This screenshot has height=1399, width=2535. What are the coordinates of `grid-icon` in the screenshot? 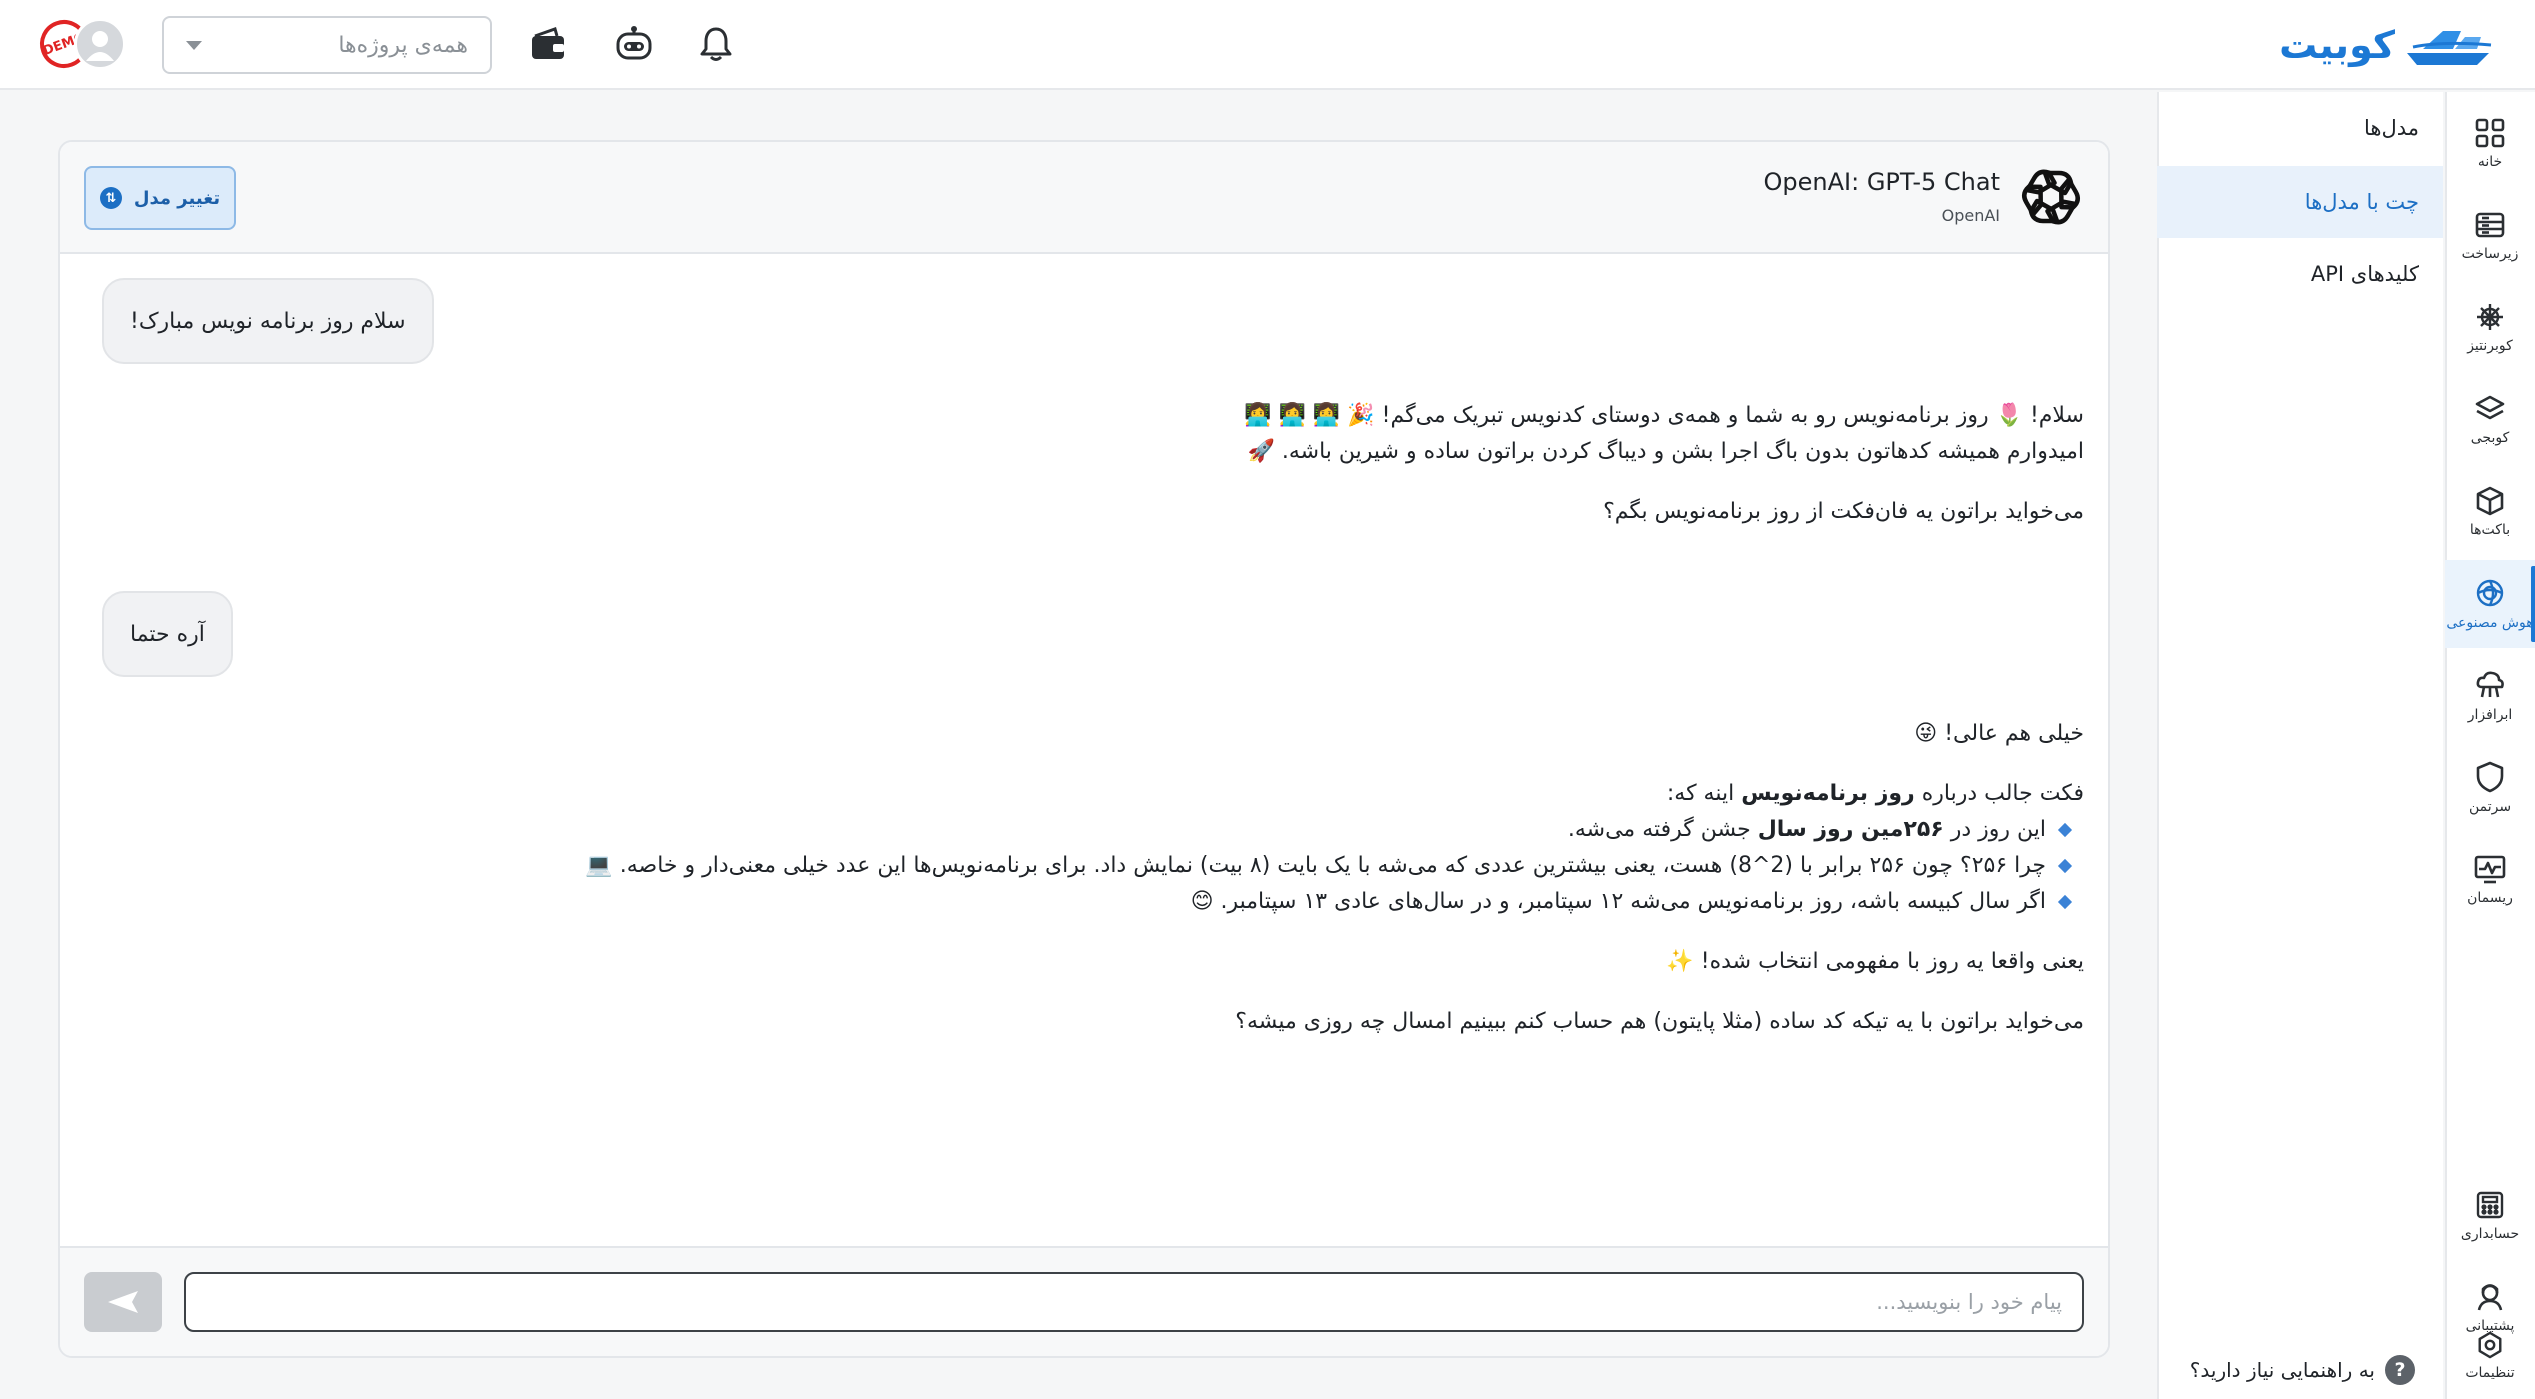 It's located at (2490, 133).